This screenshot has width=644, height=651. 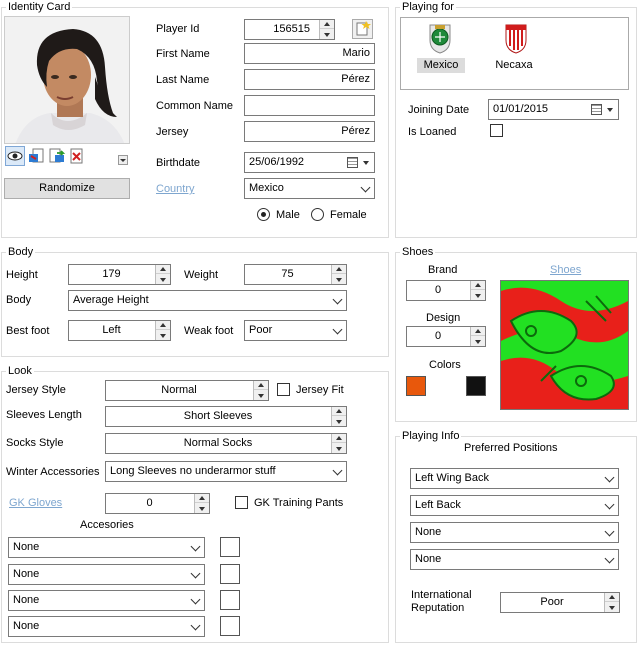 What do you see at coordinates (309, 79) in the screenshot?
I see `last-name-field: Pérez` at bounding box center [309, 79].